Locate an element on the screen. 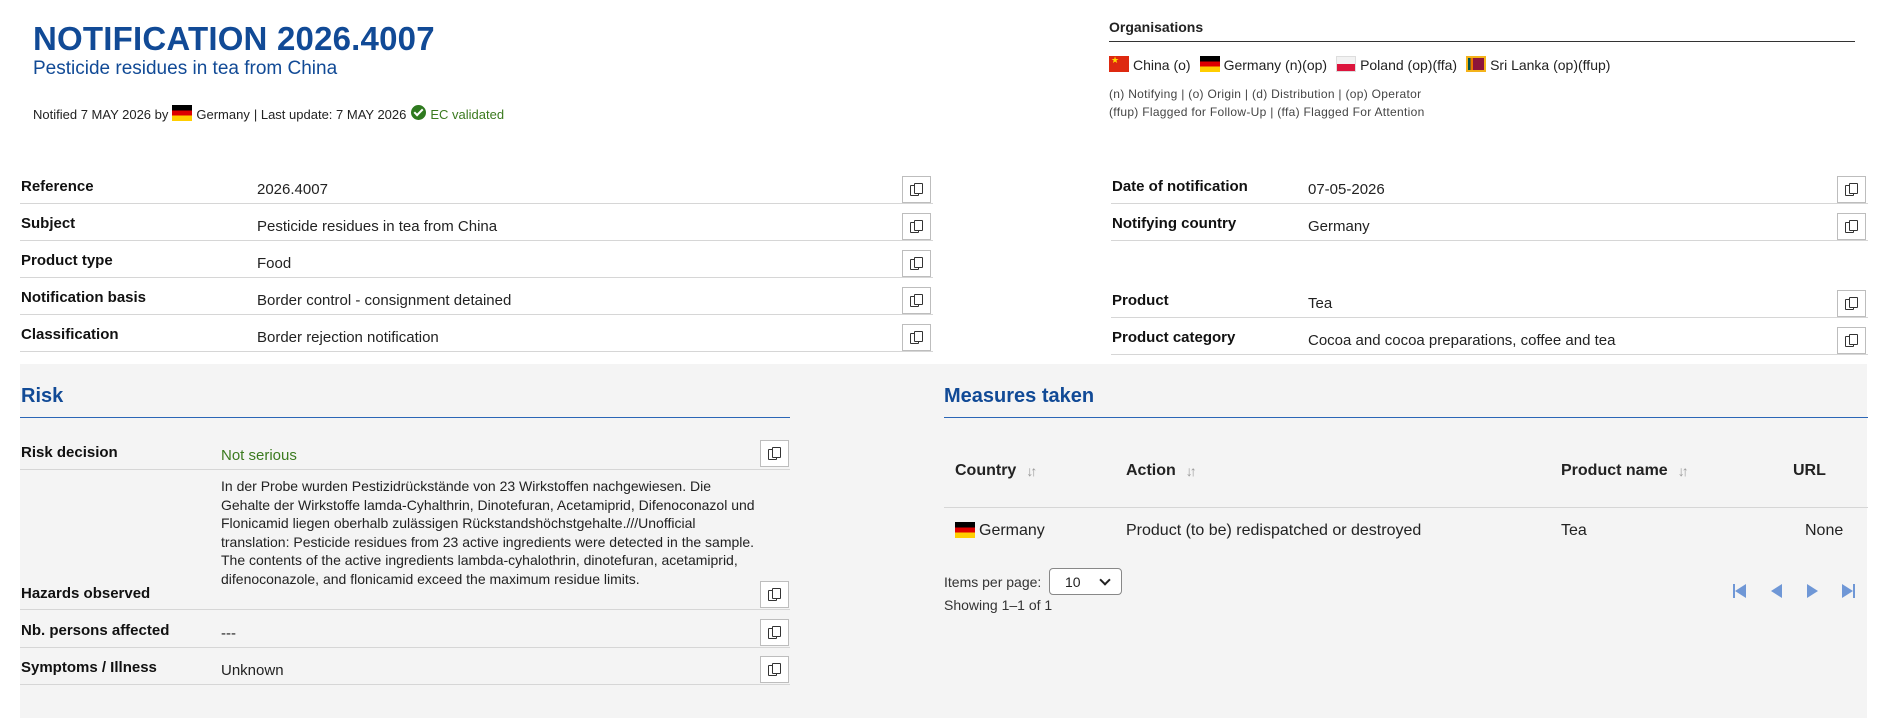 This screenshot has width=1887, height=718. field-label: Reference is located at coordinates (57, 186).